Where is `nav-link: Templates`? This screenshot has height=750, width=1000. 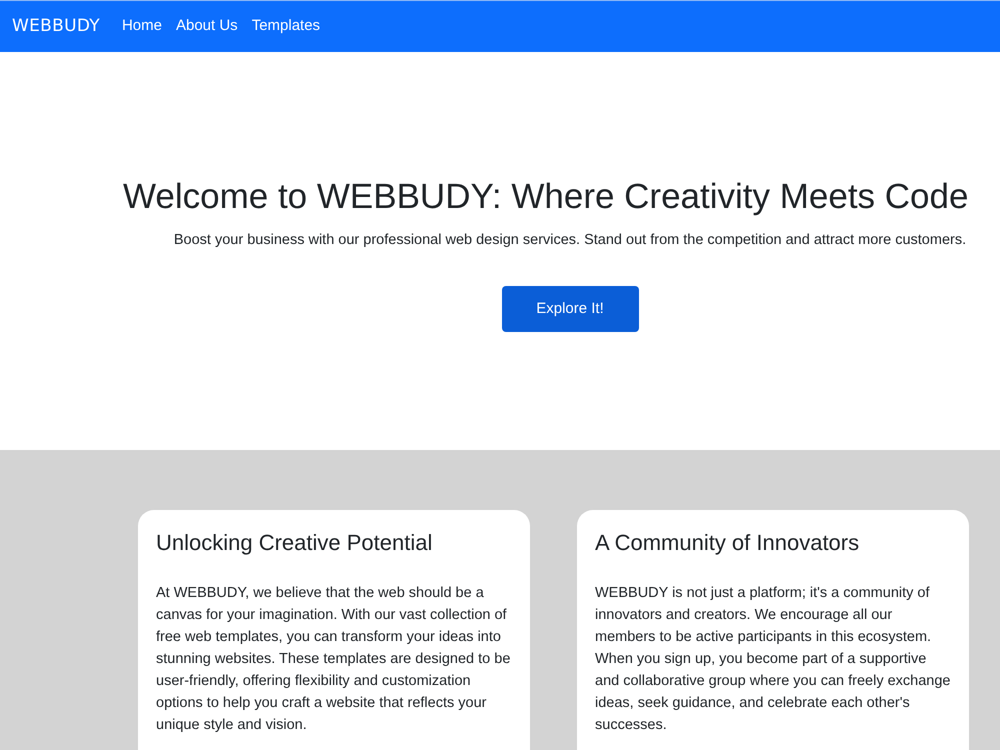 nav-link: Templates is located at coordinates (286, 26).